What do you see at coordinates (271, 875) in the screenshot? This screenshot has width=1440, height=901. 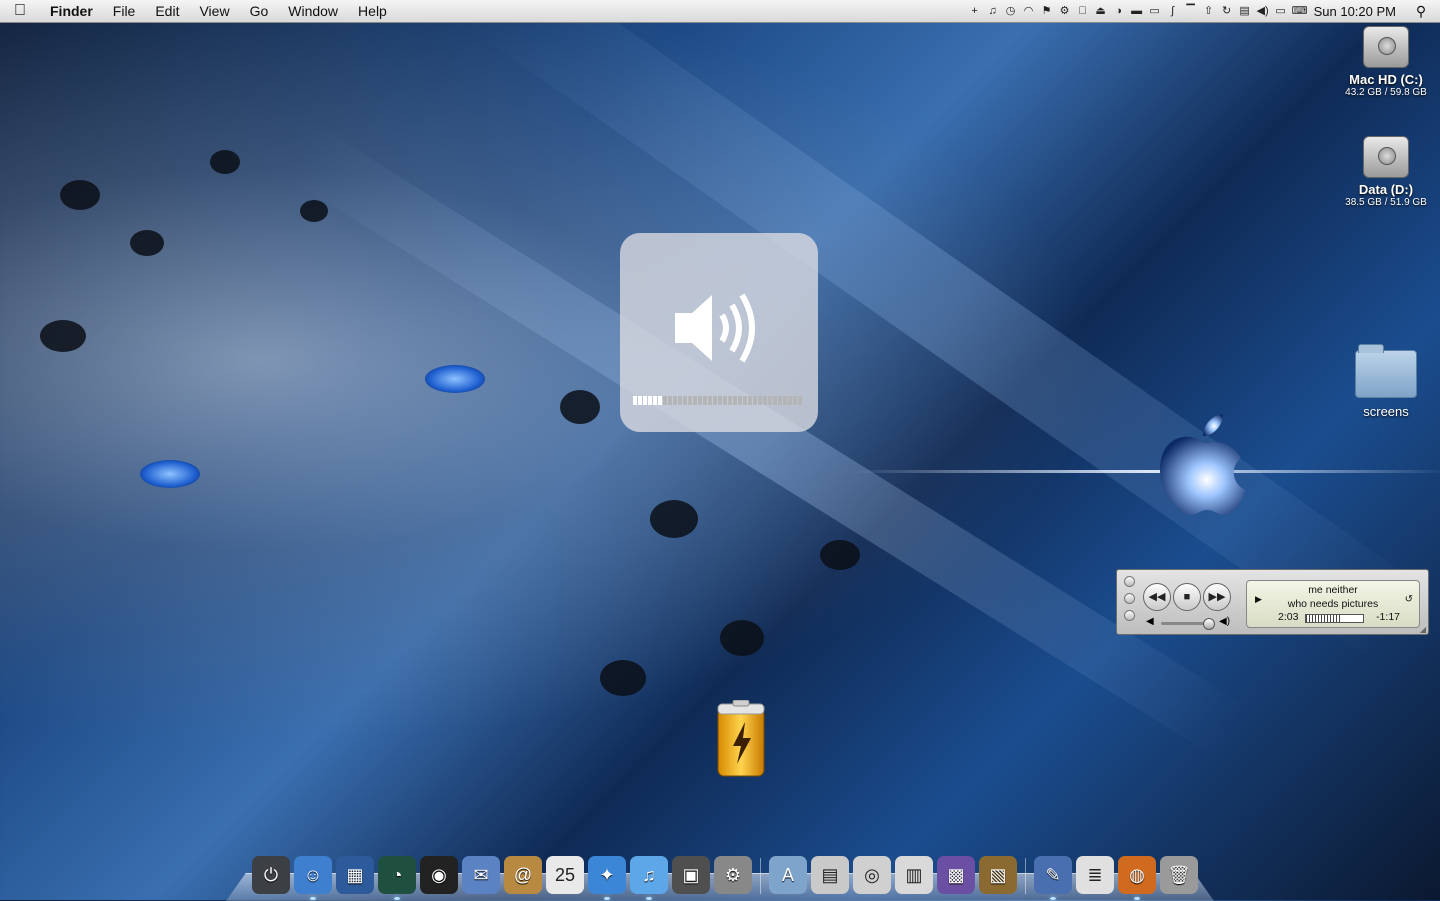 I see `dock-shutdown-icon: ⏻` at bounding box center [271, 875].